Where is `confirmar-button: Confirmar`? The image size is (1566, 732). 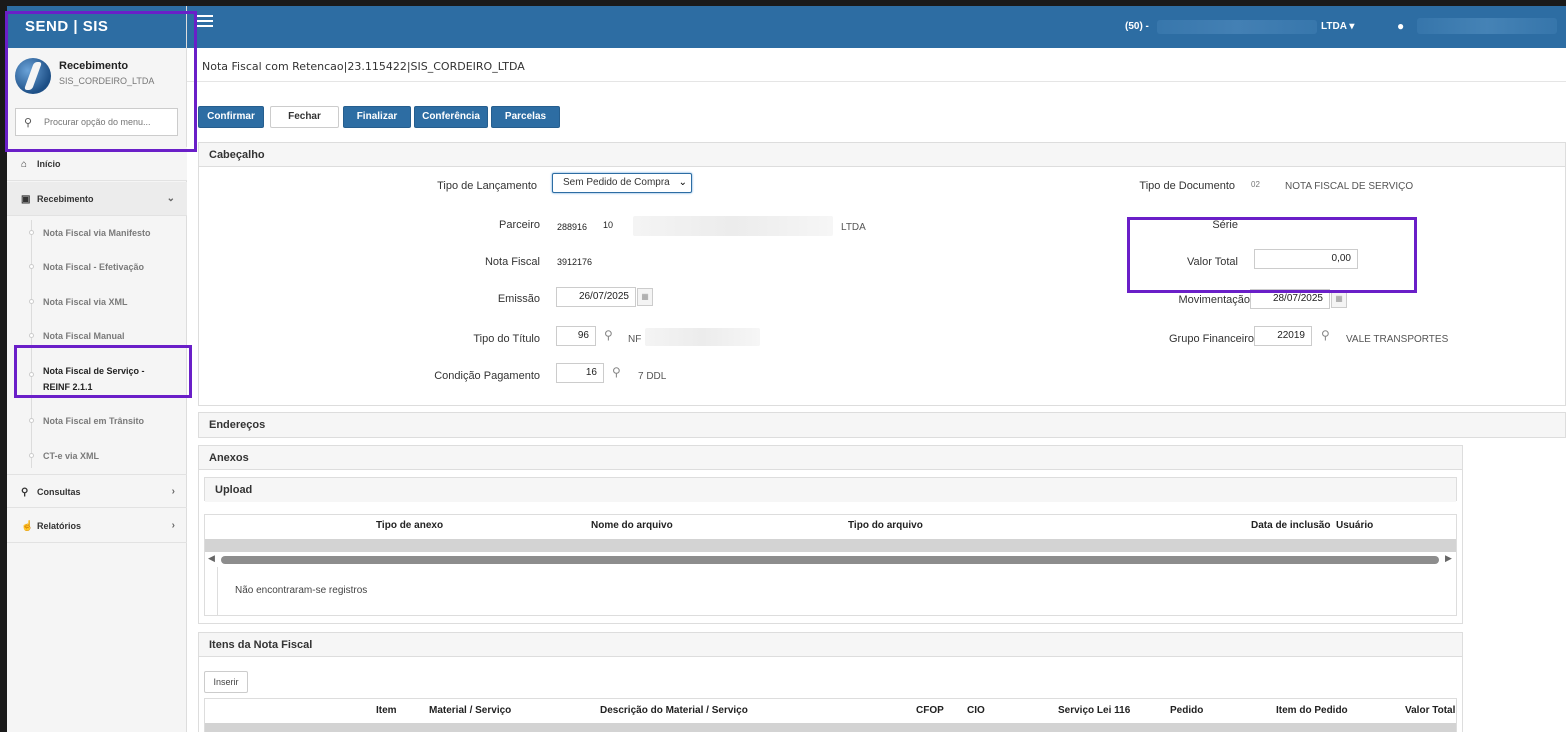
confirmar-button: Confirmar is located at coordinates (231, 117).